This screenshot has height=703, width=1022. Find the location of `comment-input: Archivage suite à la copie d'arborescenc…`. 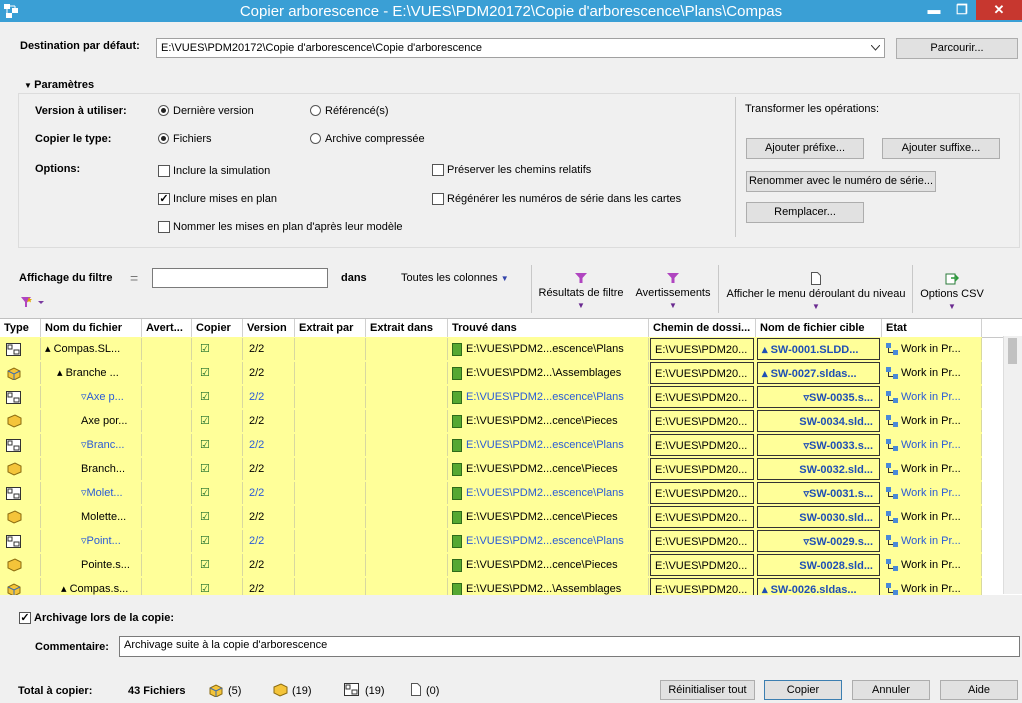

comment-input: Archivage suite à la copie d'arborescenc… is located at coordinates (569, 646).